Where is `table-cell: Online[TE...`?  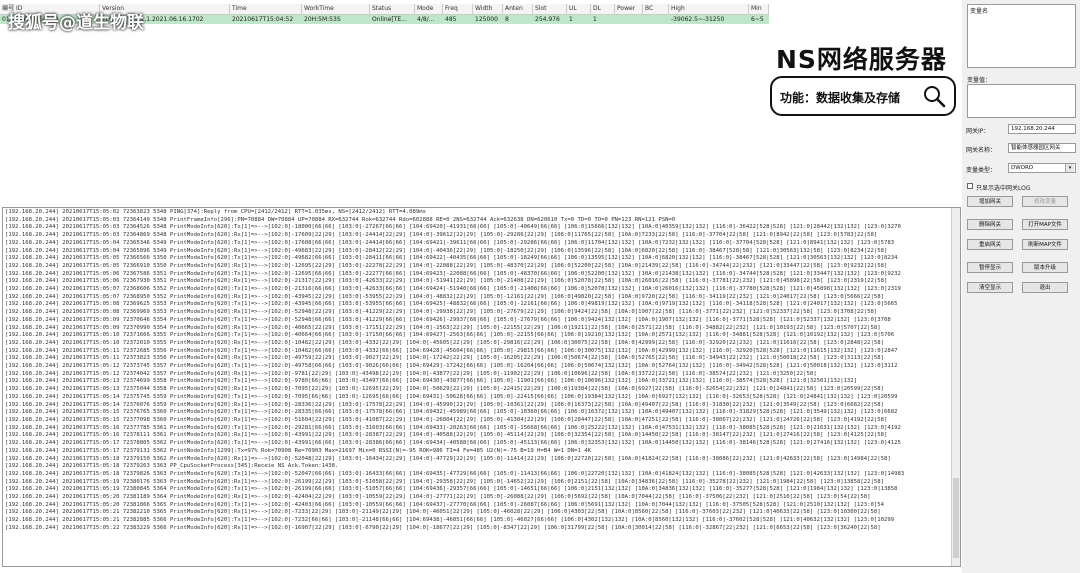 table-cell: Online[TE... is located at coordinates (389, 19).